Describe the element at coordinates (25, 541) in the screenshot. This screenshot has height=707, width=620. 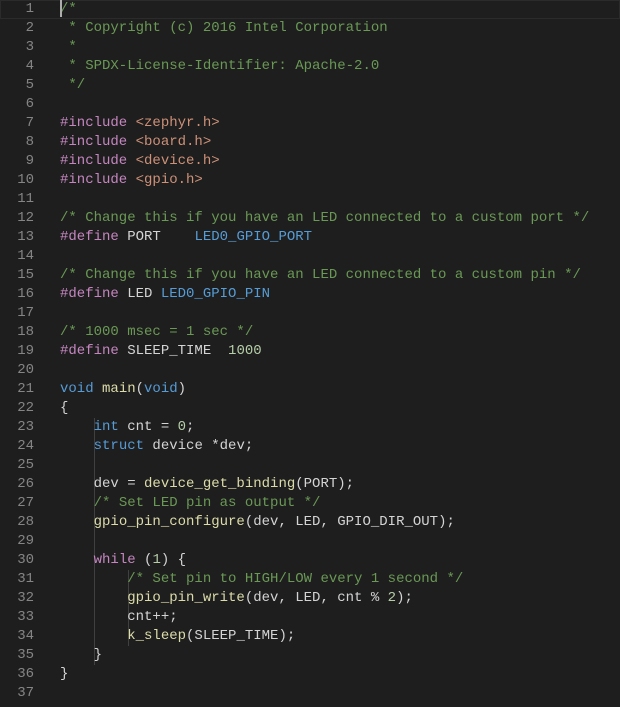
I see `line-number: 29` at that location.